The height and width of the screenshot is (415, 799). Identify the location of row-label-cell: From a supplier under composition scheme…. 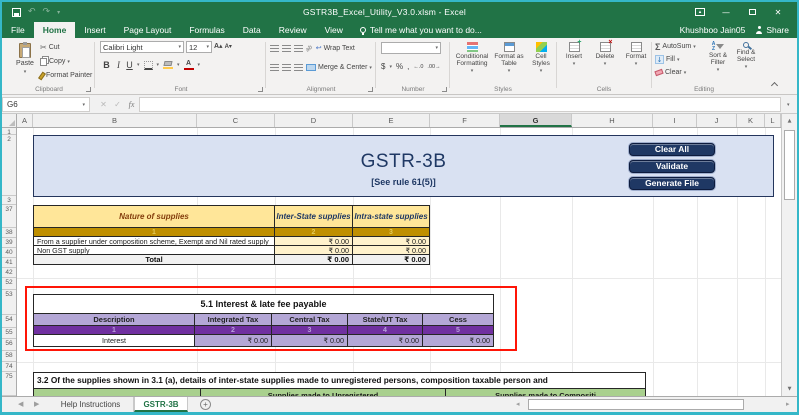
(154, 241).